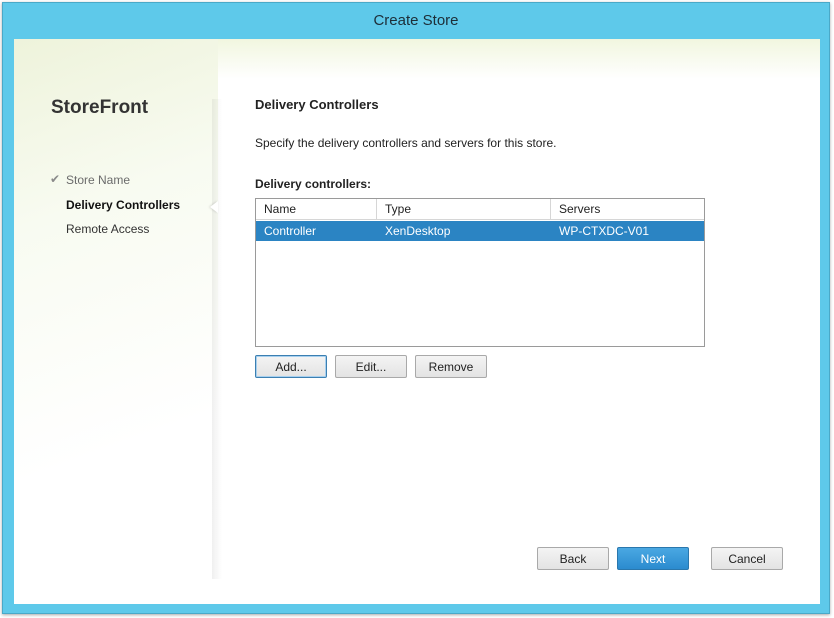  Describe the element at coordinates (519, 59) in the screenshot. I see `header-gradient` at that location.